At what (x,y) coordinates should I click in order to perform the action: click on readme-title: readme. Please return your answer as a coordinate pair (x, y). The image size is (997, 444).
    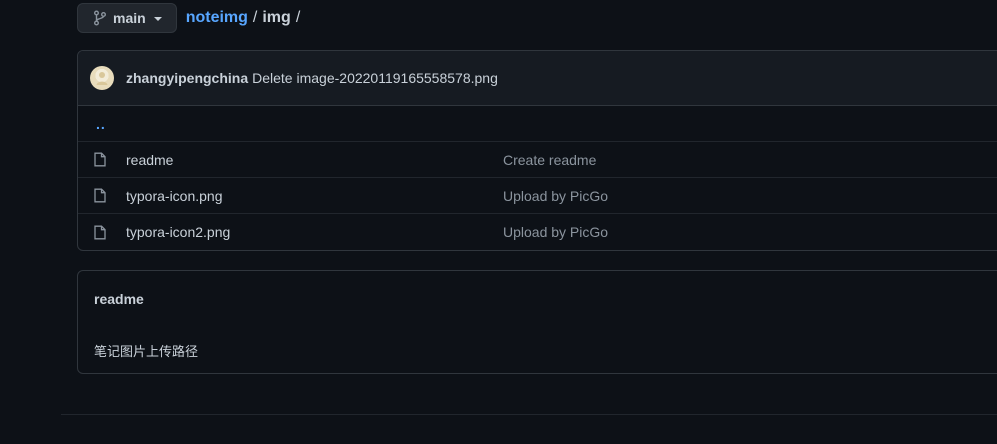
    Looking at the image, I should click on (119, 299).